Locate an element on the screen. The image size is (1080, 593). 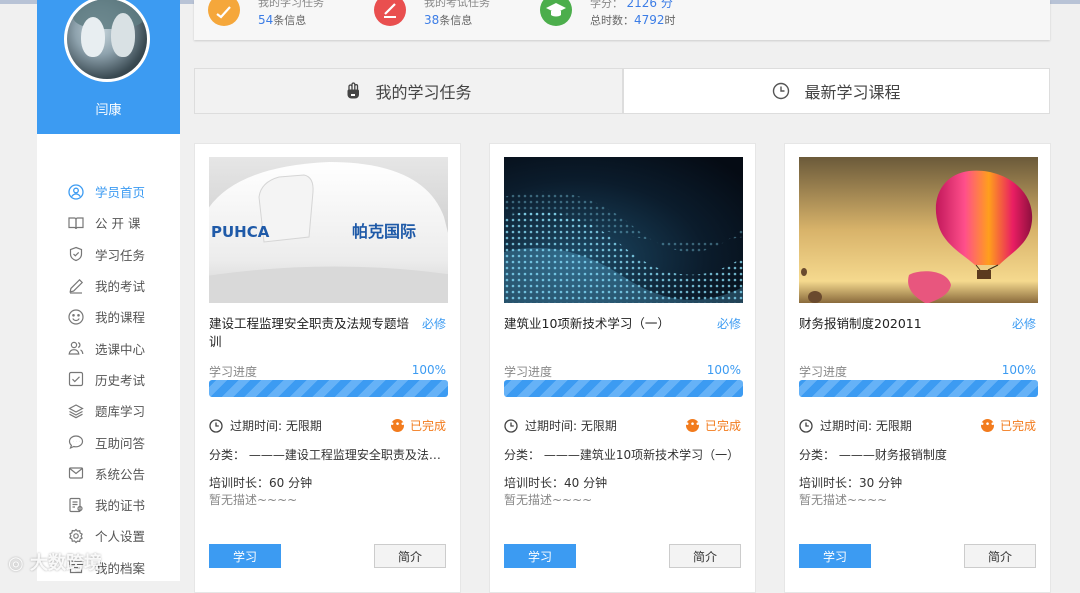
task-hand-icon is located at coordinates (353, 91).